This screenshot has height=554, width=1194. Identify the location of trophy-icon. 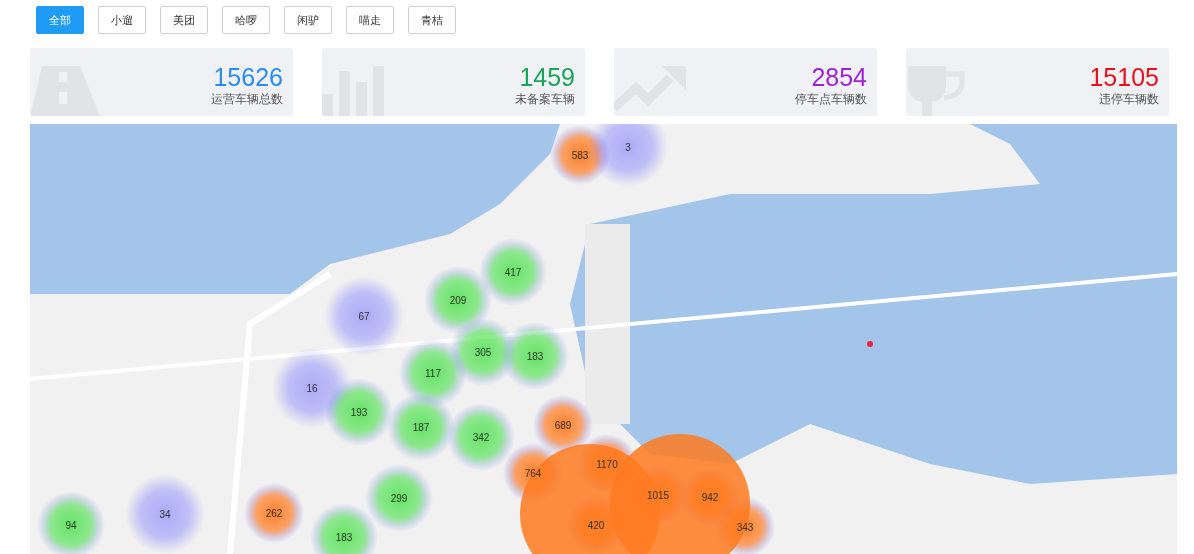
(936, 91).